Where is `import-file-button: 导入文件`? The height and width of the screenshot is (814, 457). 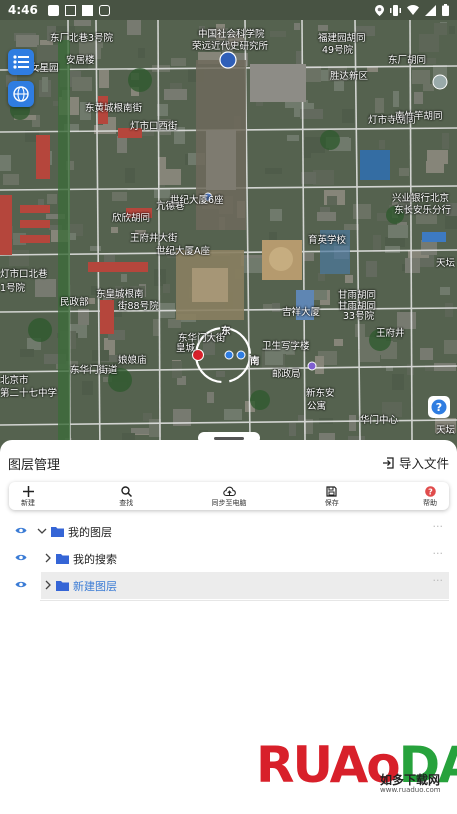
import-file-button: 导入文件 is located at coordinates (415, 462).